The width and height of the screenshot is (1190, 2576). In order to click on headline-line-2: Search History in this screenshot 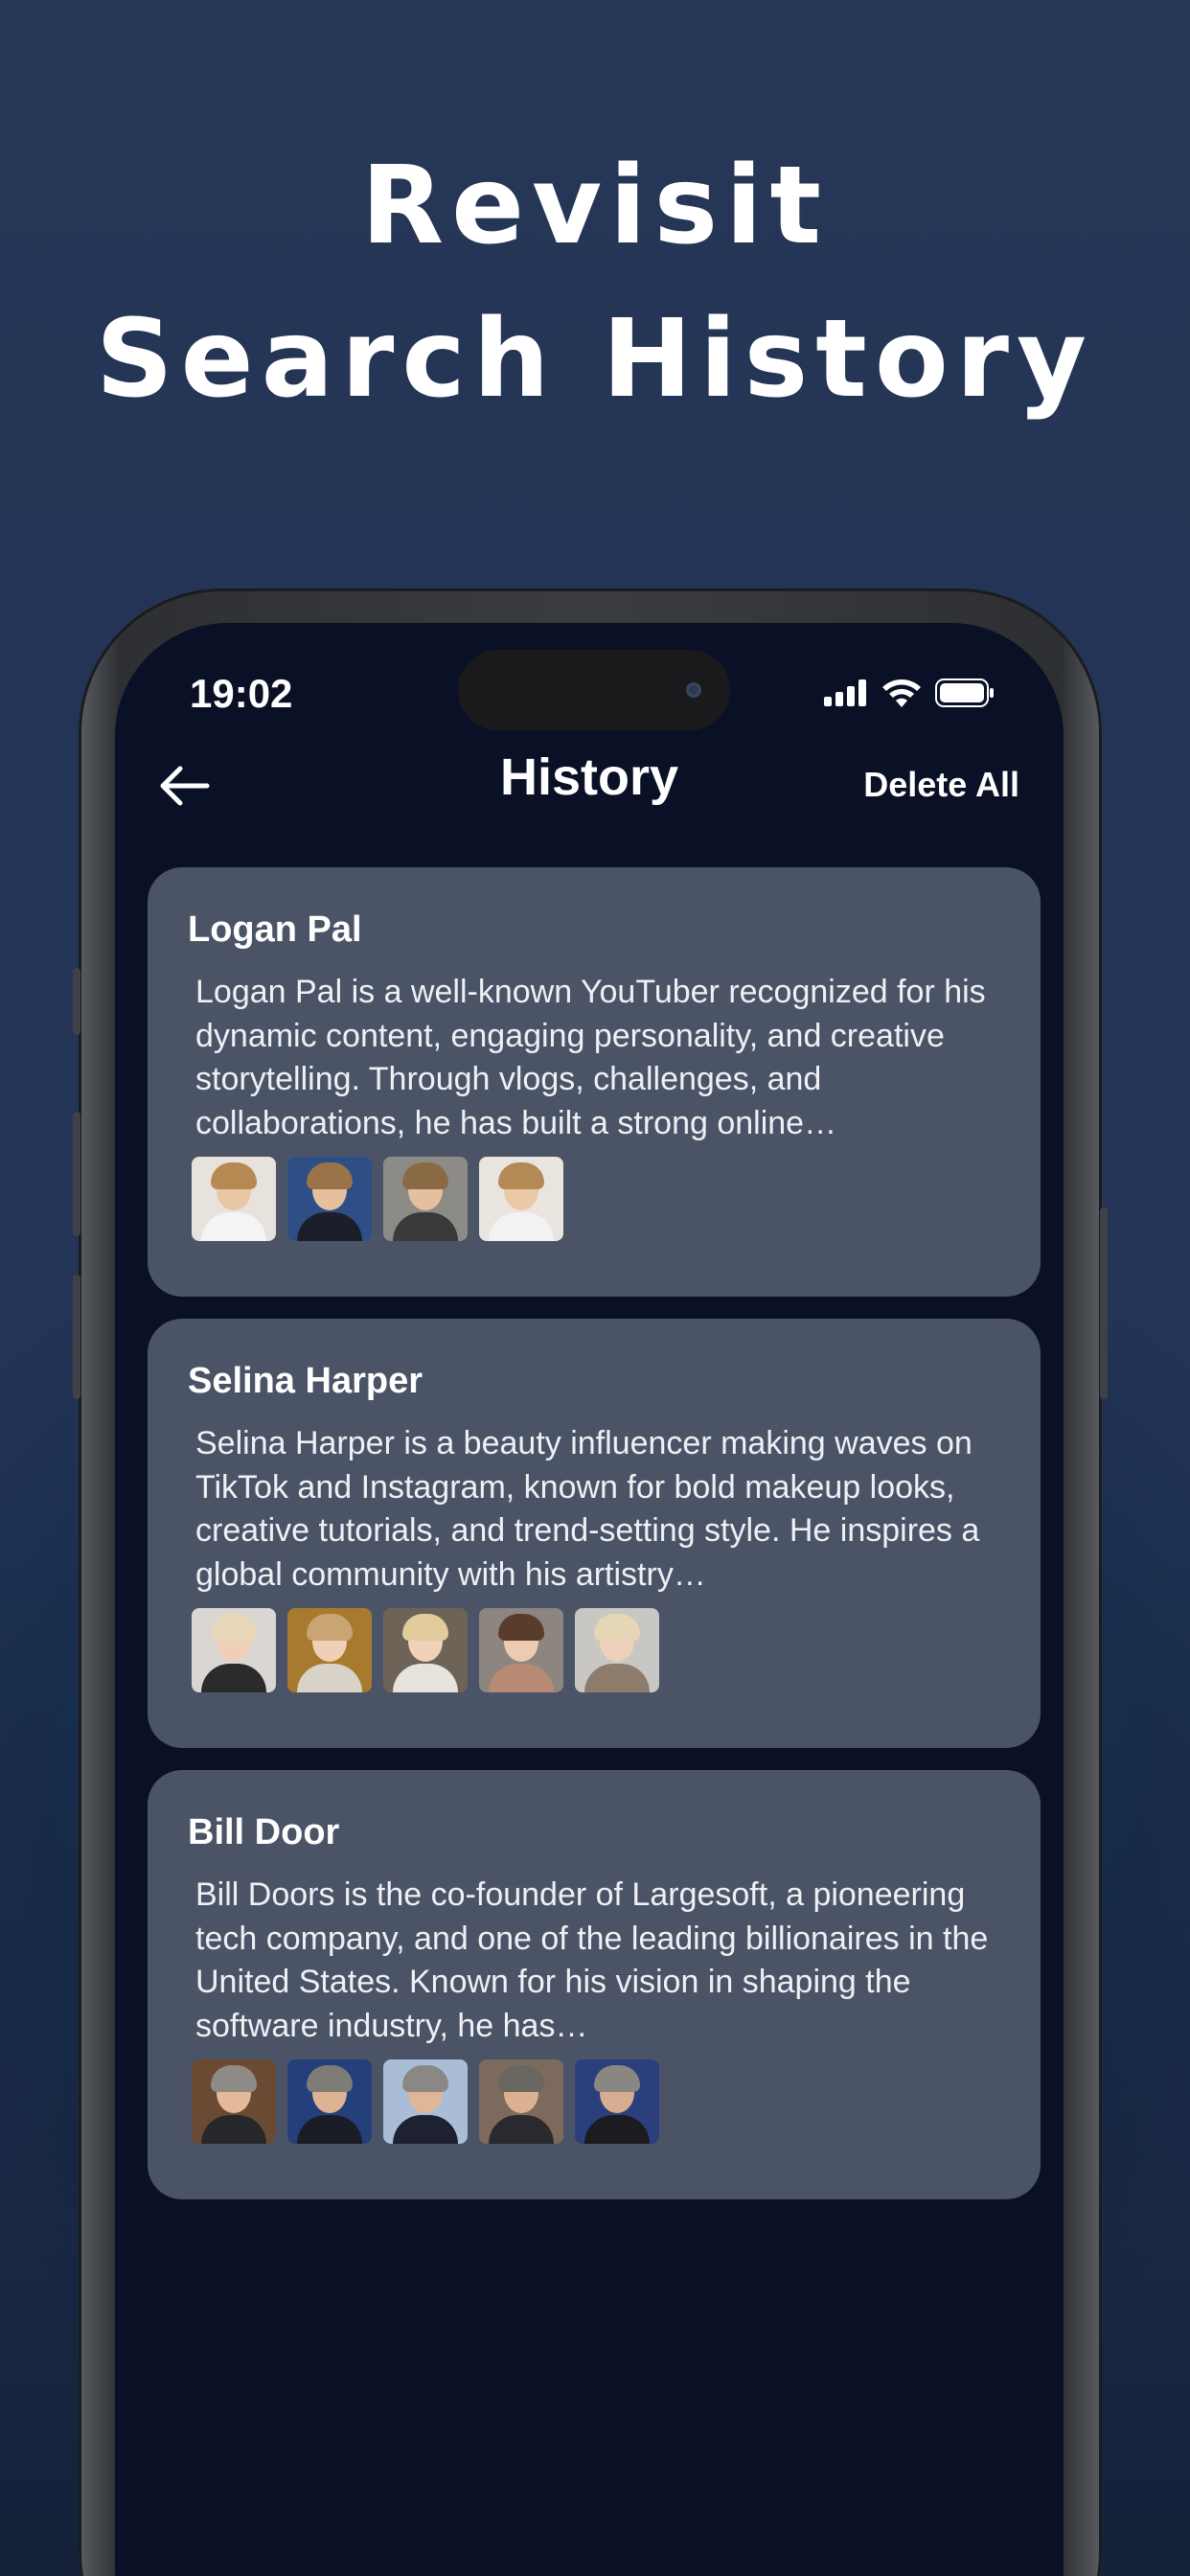, I will do `click(595, 359)`.